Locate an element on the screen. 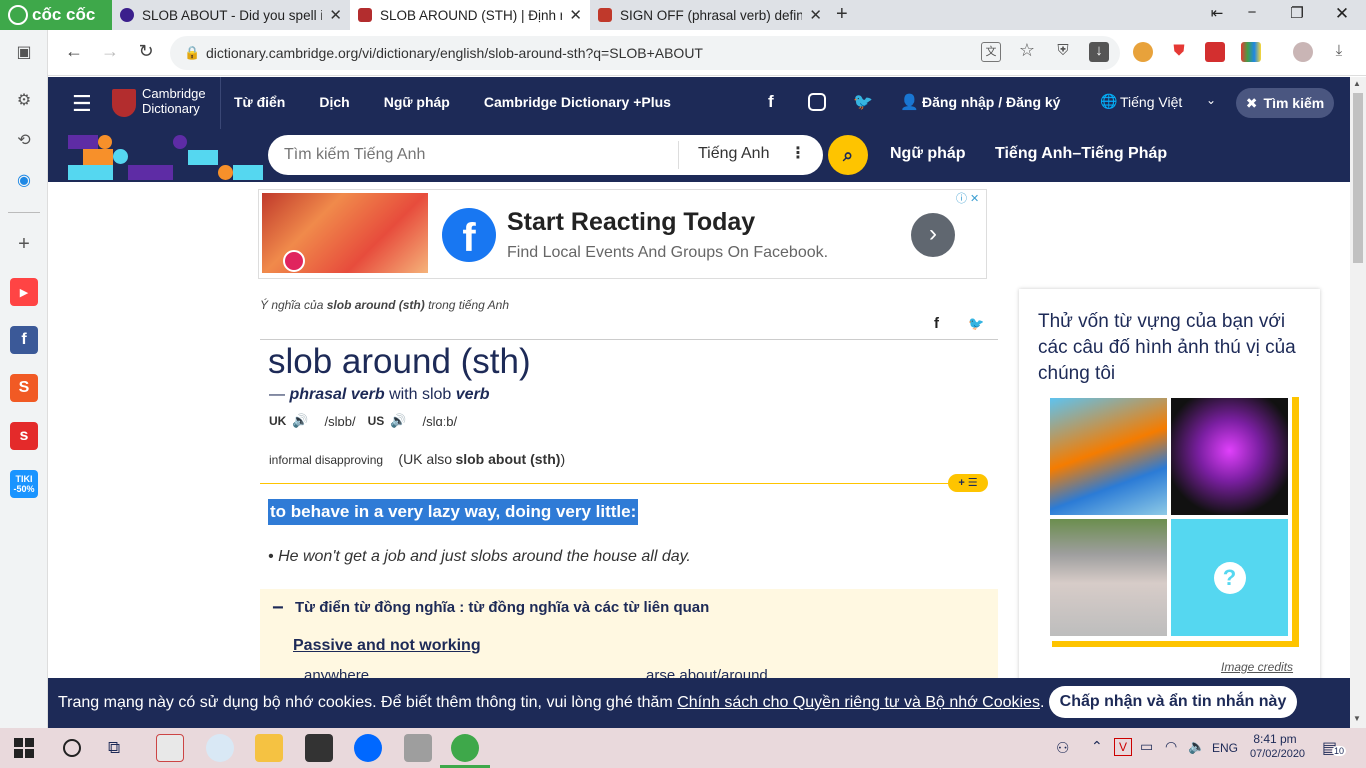 The width and height of the screenshot is (1366, 768). thesaurus-group-link: Passive and not working is located at coordinates (387, 646).